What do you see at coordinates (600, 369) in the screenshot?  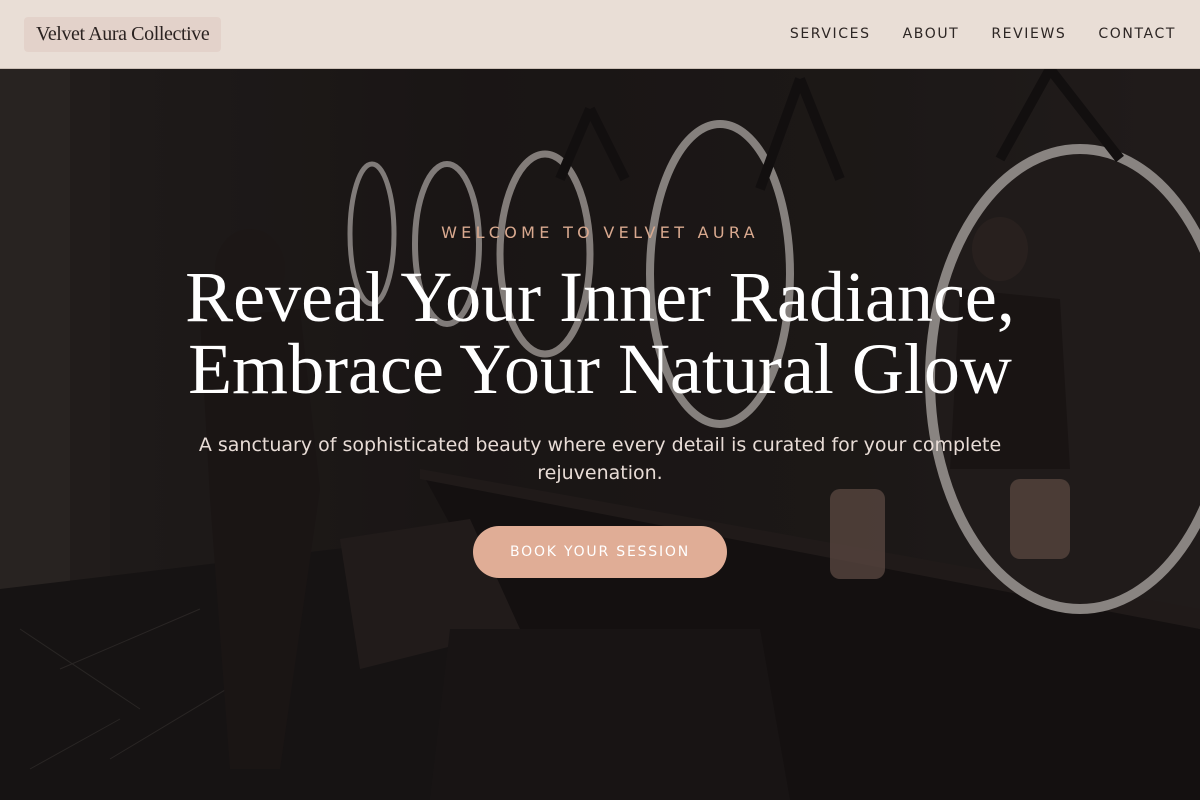 I see `hero-headline-line-2: Embrace Your Natural Glow` at bounding box center [600, 369].